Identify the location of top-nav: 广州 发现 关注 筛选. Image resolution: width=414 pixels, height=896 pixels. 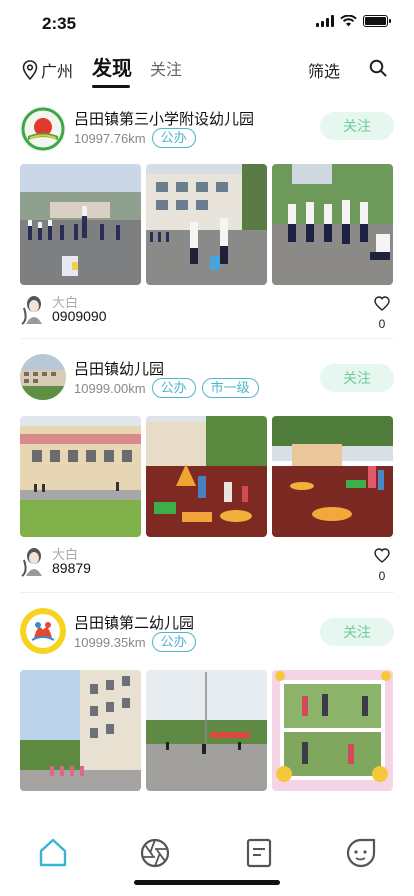
(207, 70).